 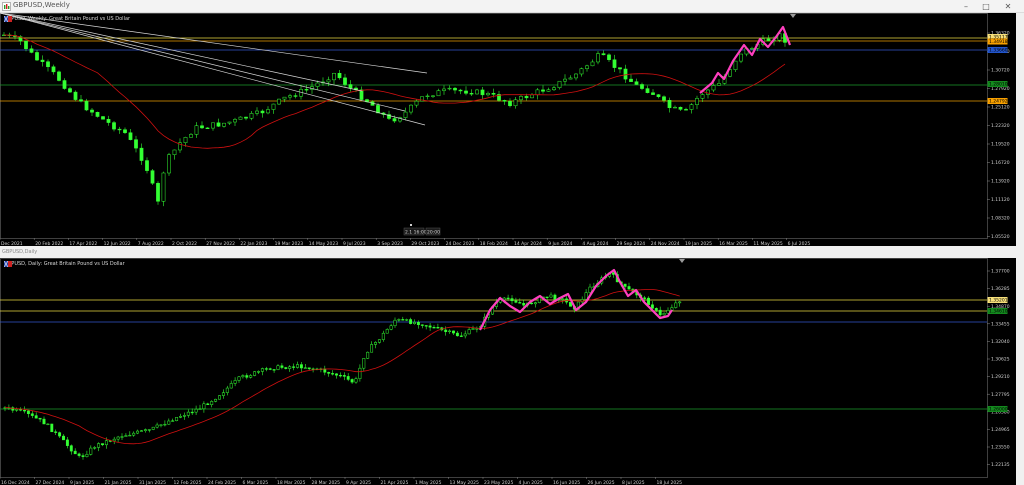 I want to click on close-button: ✕, so click(x=1008, y=6).